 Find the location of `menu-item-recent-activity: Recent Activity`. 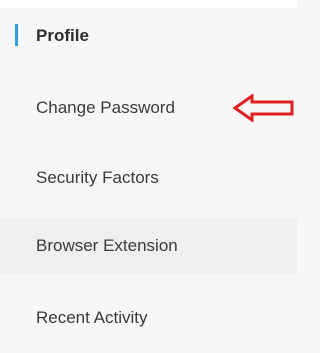

menu-item-recent-activity: Recent Activity is located at coordinates (148, 318).